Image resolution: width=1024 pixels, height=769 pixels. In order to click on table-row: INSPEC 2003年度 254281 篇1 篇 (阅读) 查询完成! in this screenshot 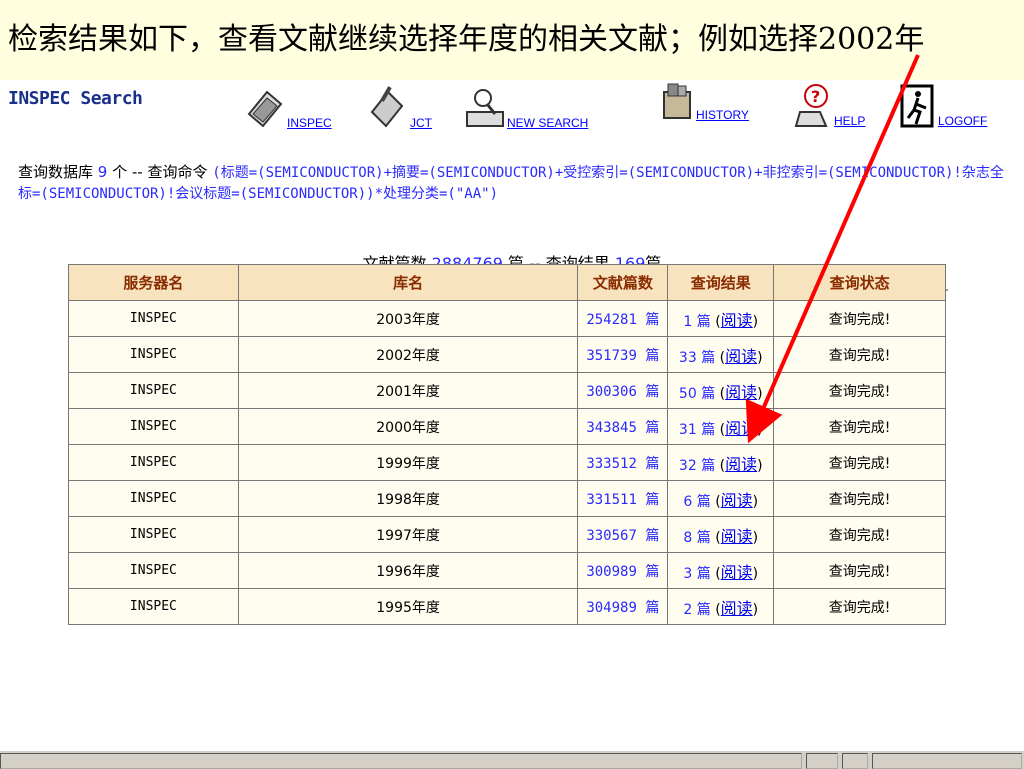, I will do `click(507, 318)`.